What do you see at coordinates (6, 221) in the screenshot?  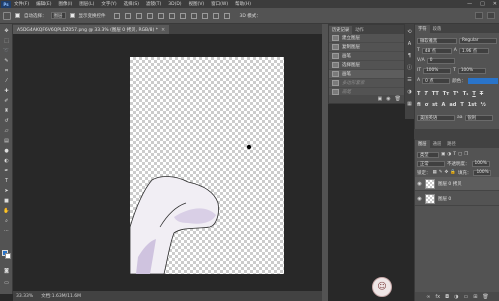 I see `zoom-tool-icon: ⌕` at bounding box center [6, 221].